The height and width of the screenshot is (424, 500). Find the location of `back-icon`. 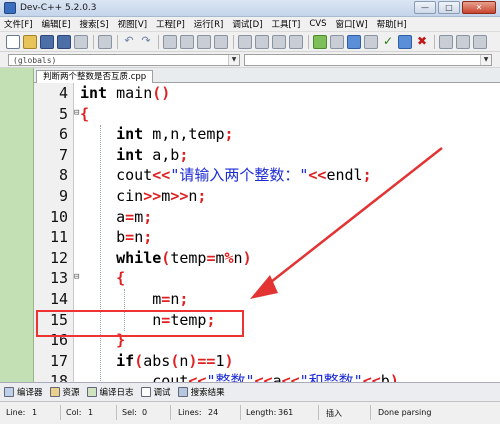

back-icon is located at coordinates (245, 41).